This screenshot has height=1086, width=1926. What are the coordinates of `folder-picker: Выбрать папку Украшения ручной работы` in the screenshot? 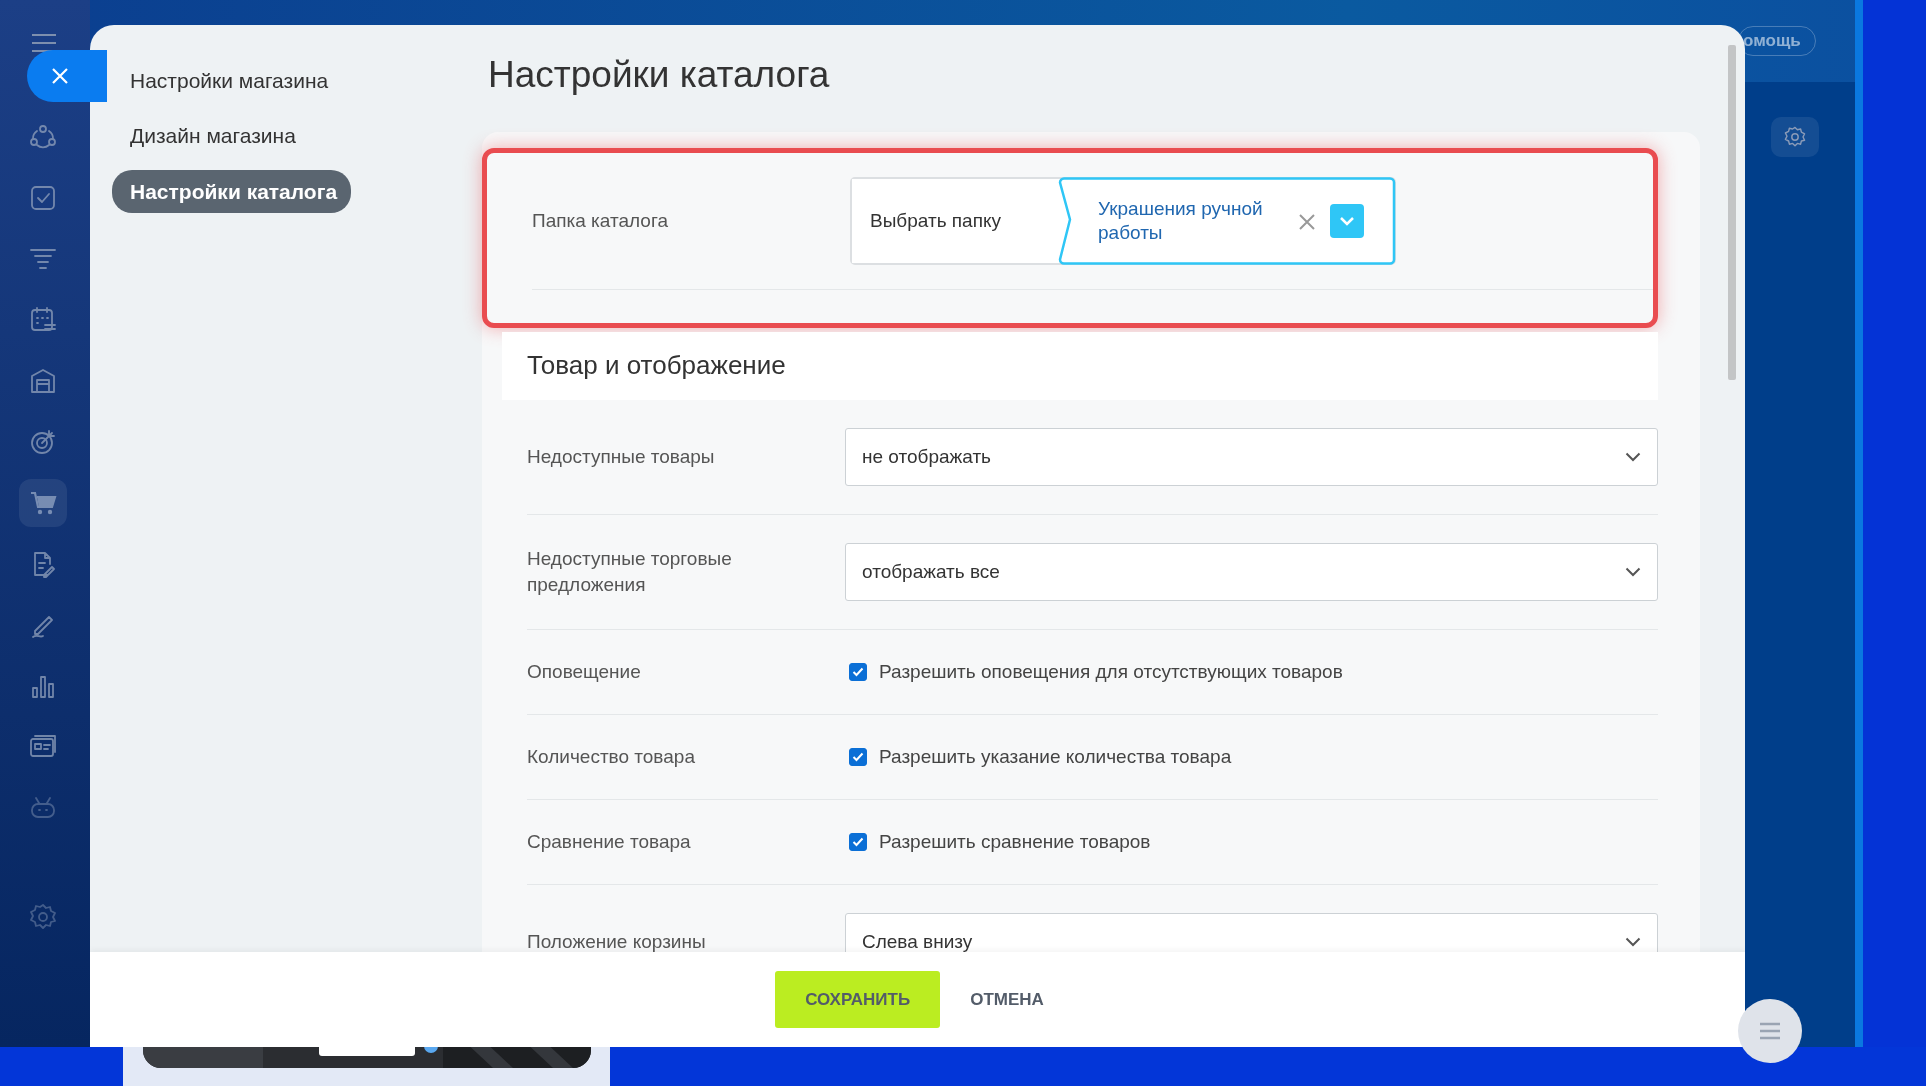 It's located at (1123, 221).